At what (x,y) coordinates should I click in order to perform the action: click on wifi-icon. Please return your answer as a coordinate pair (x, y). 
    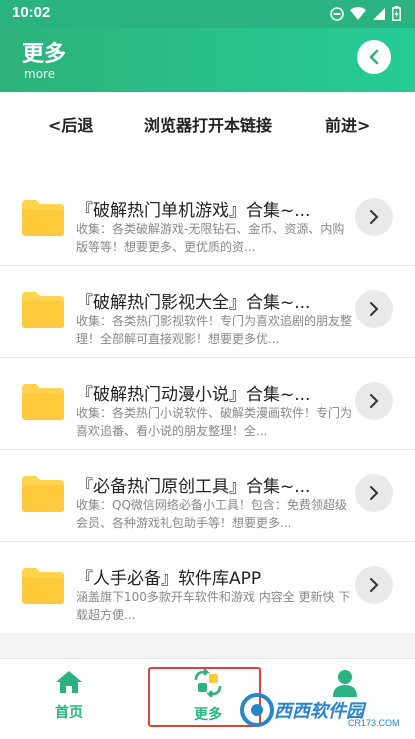
    Looking at the image, I should click on (358, 13).